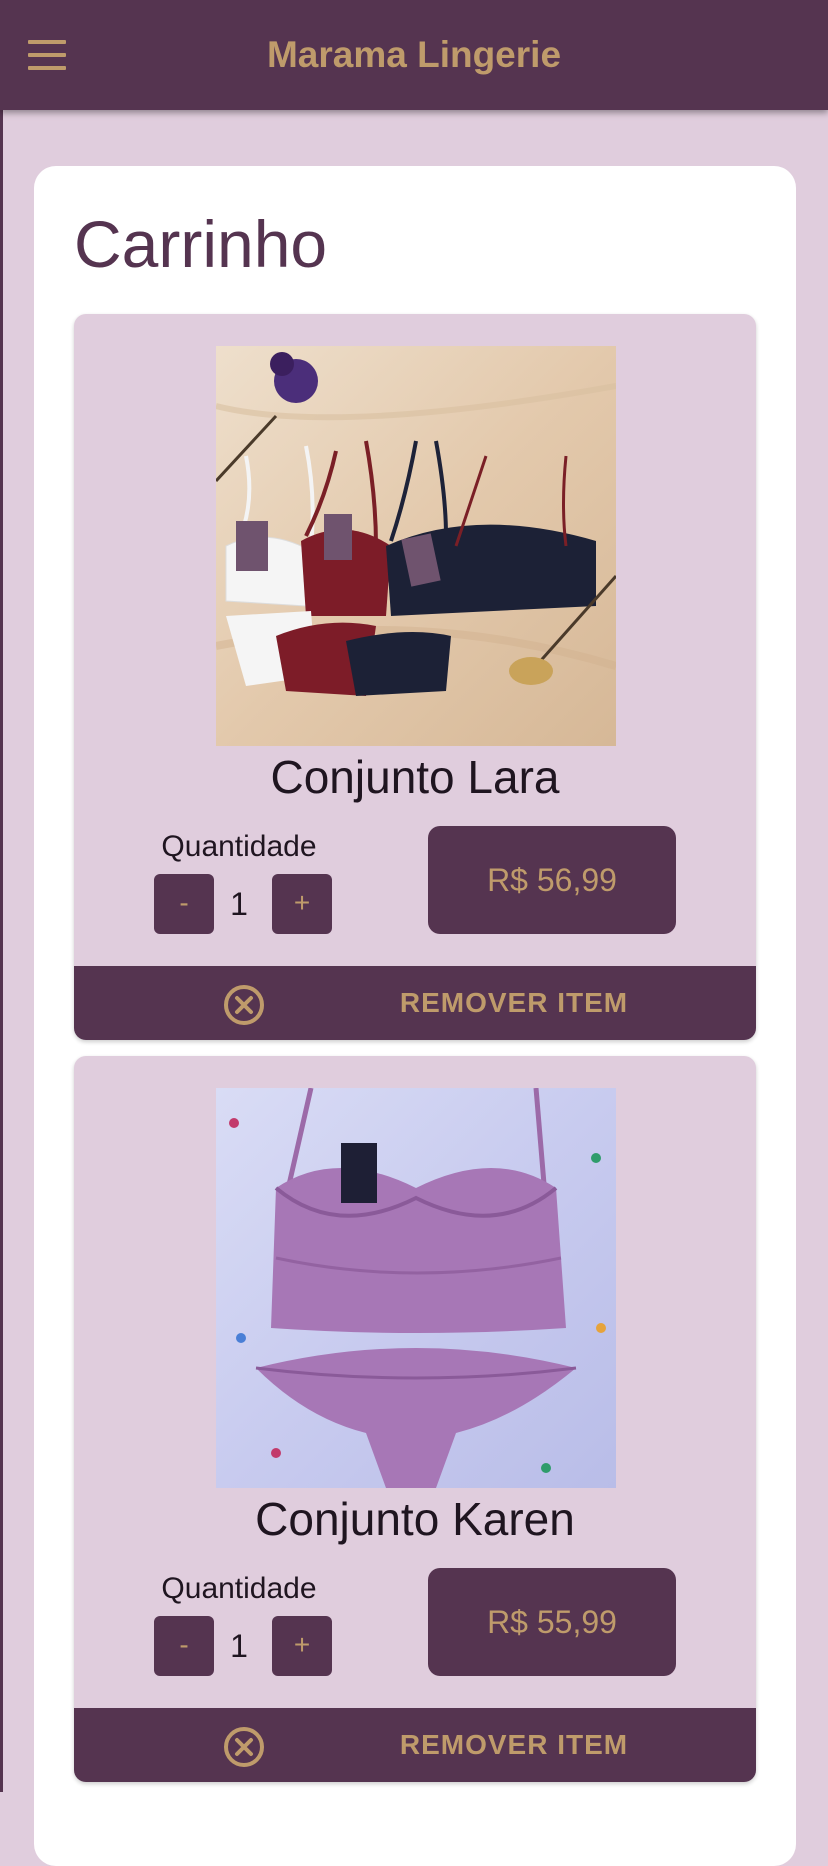 The image size is (828, 1866). I want to click on app-title: Marama Lingerie, so click(414, 54).